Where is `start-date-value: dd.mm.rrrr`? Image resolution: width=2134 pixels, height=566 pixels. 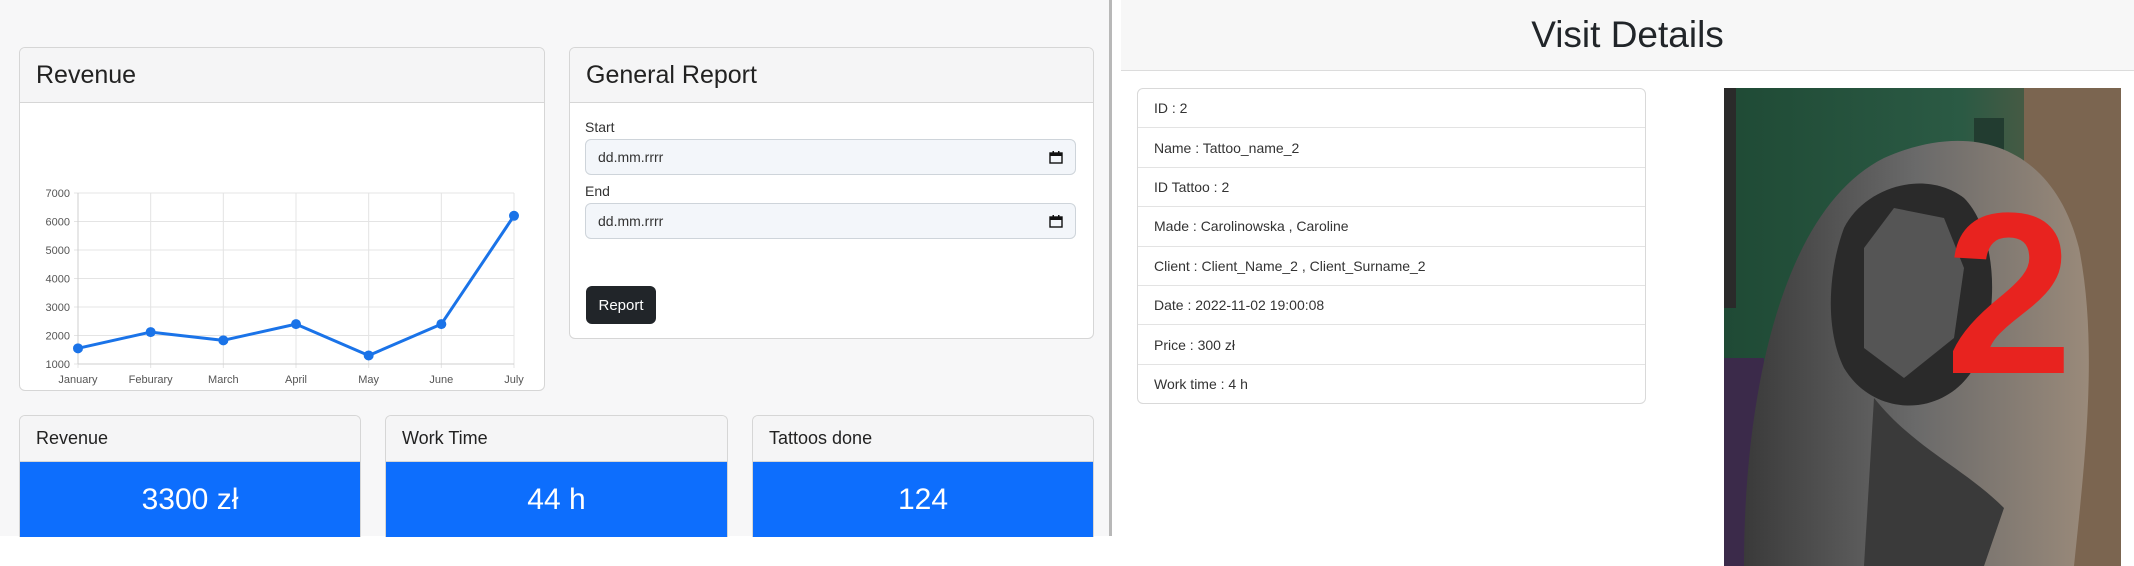
start-date-value: dd.mm.rrrr is located at coordinates (631, 157).